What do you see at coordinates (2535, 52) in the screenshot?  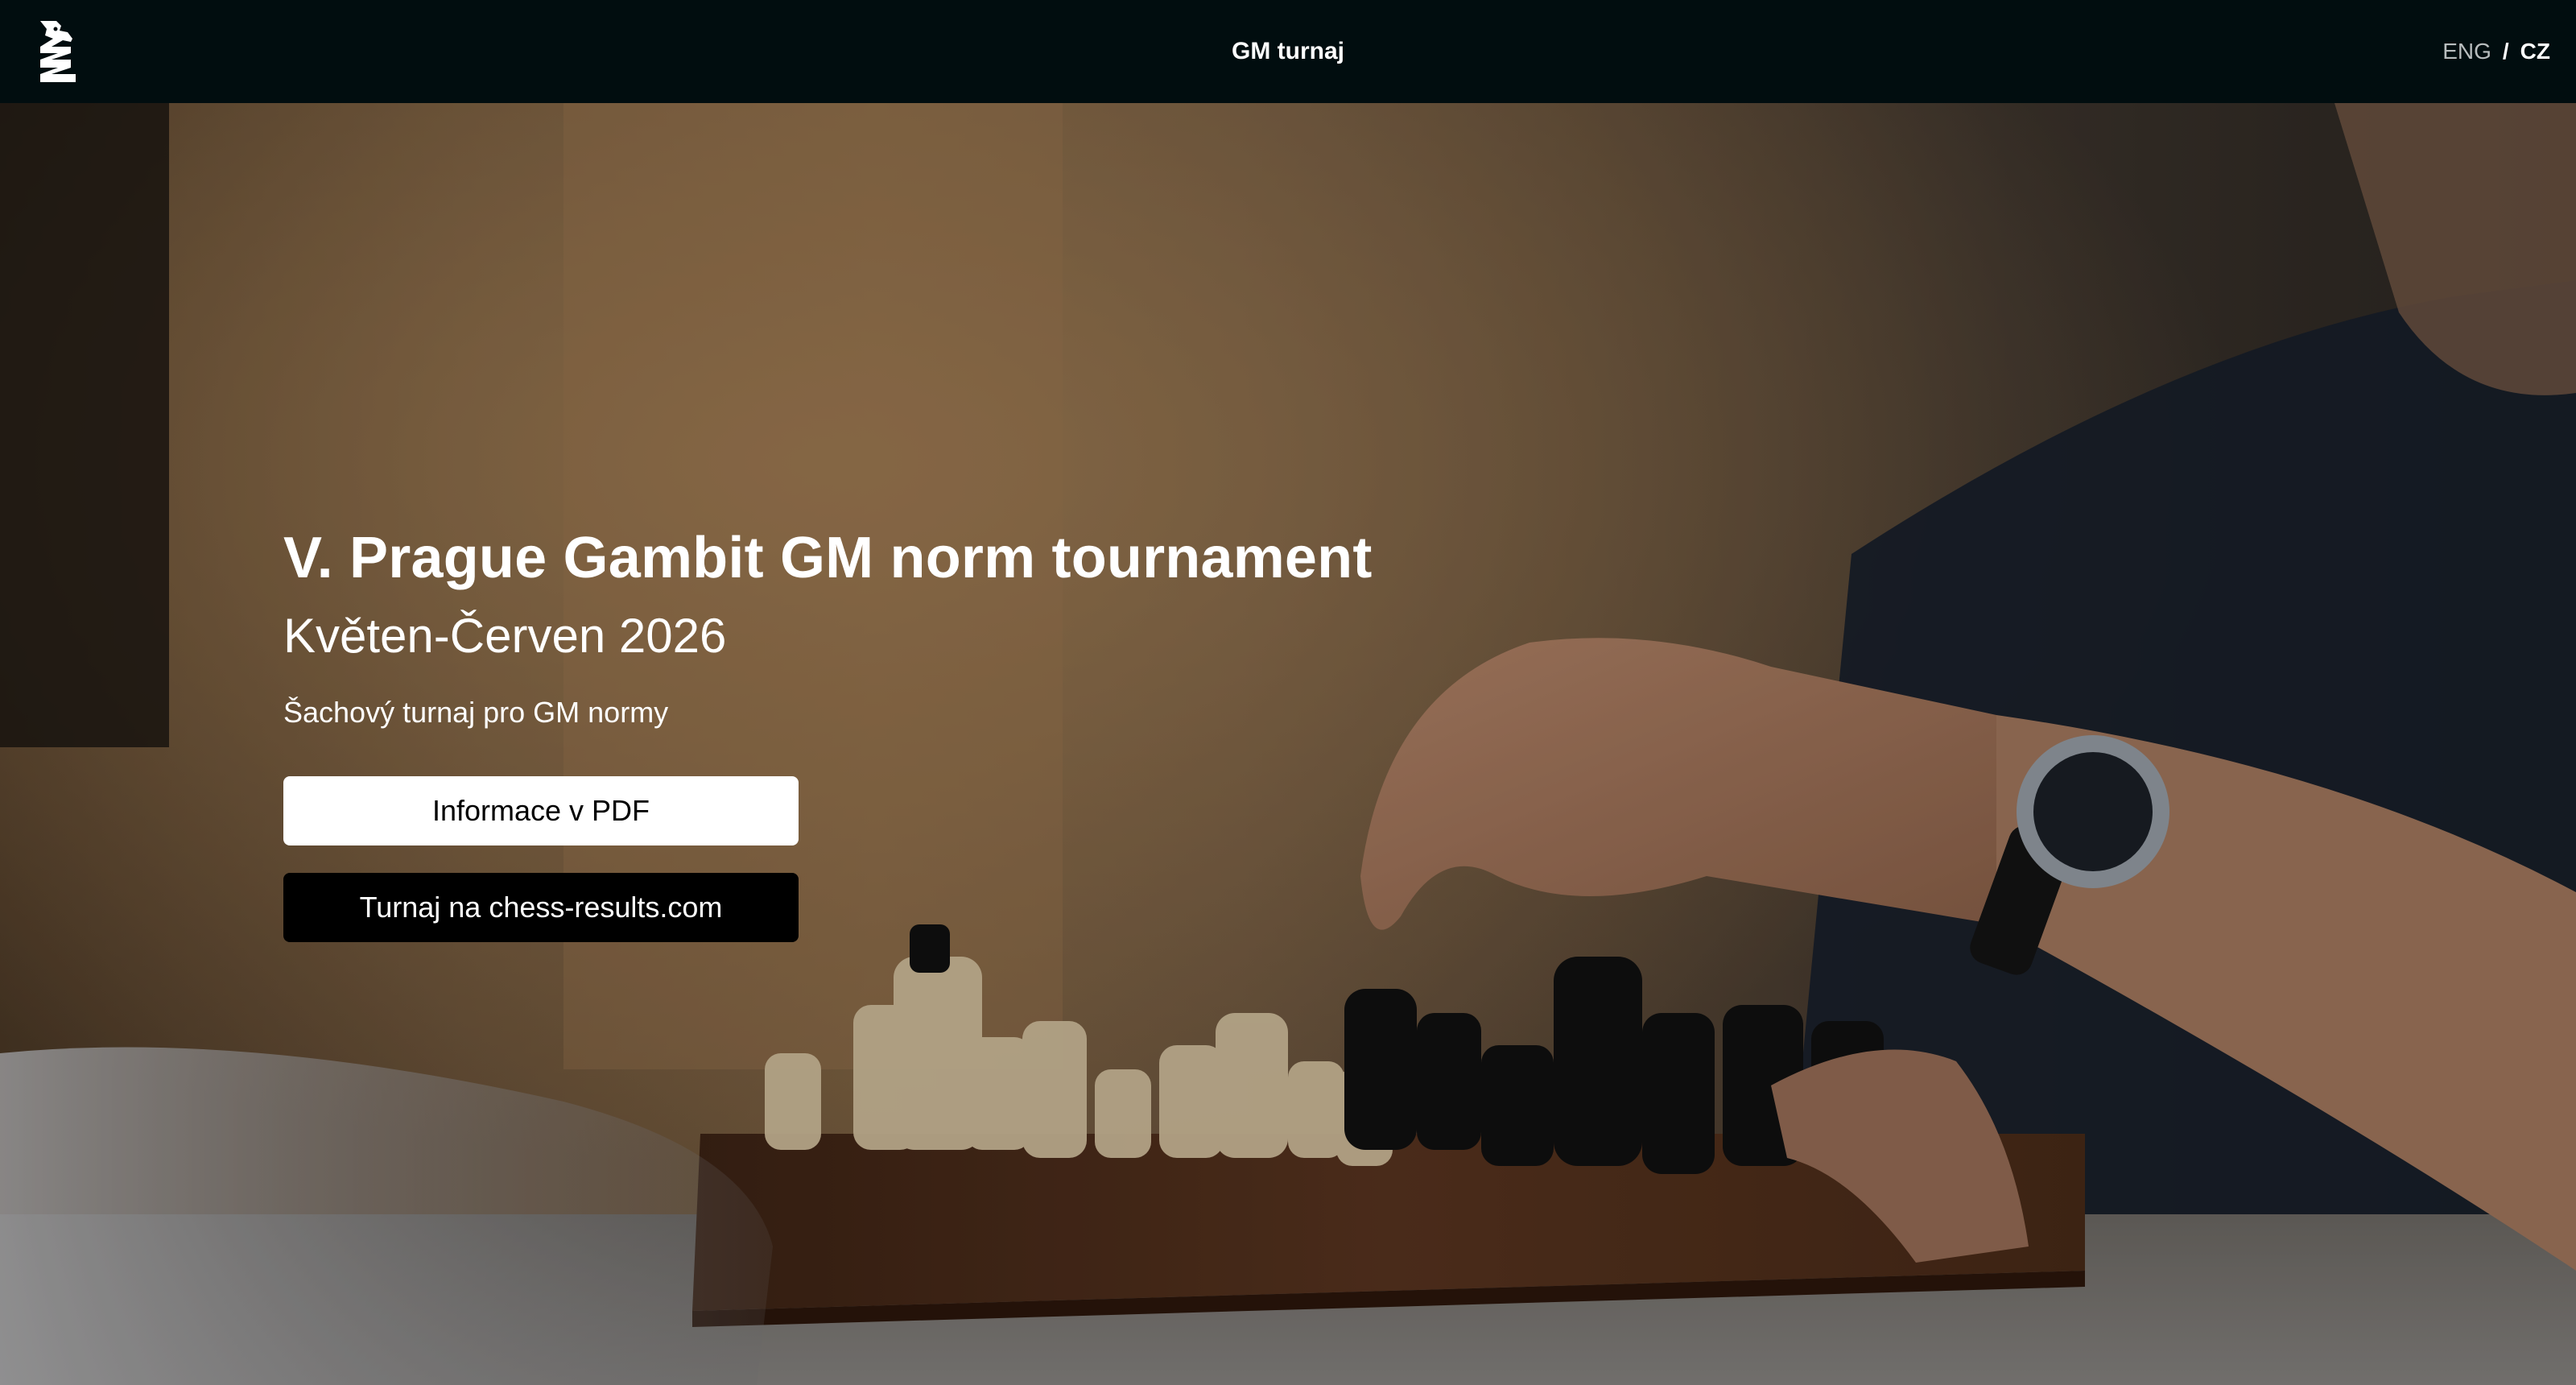 I see `lang-cz-link: CZ` at bounding box center [2535, 52].